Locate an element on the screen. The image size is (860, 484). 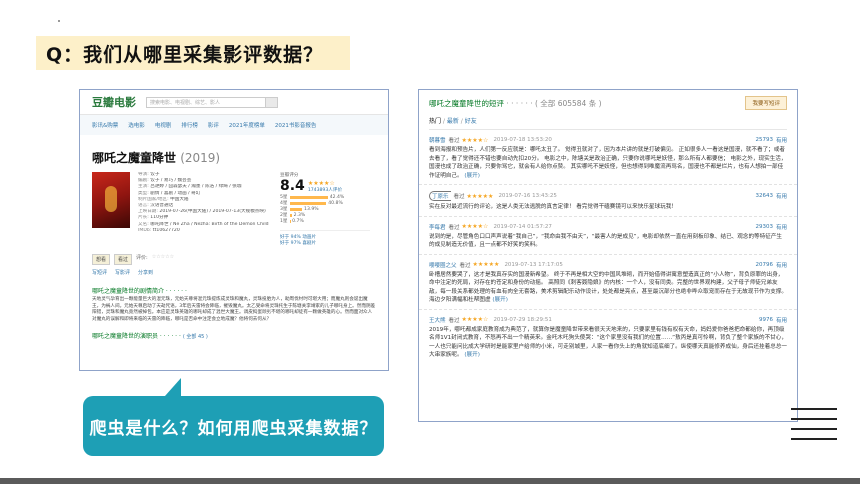
nav-item: 排行榜 is located at coordinates (189, 125).